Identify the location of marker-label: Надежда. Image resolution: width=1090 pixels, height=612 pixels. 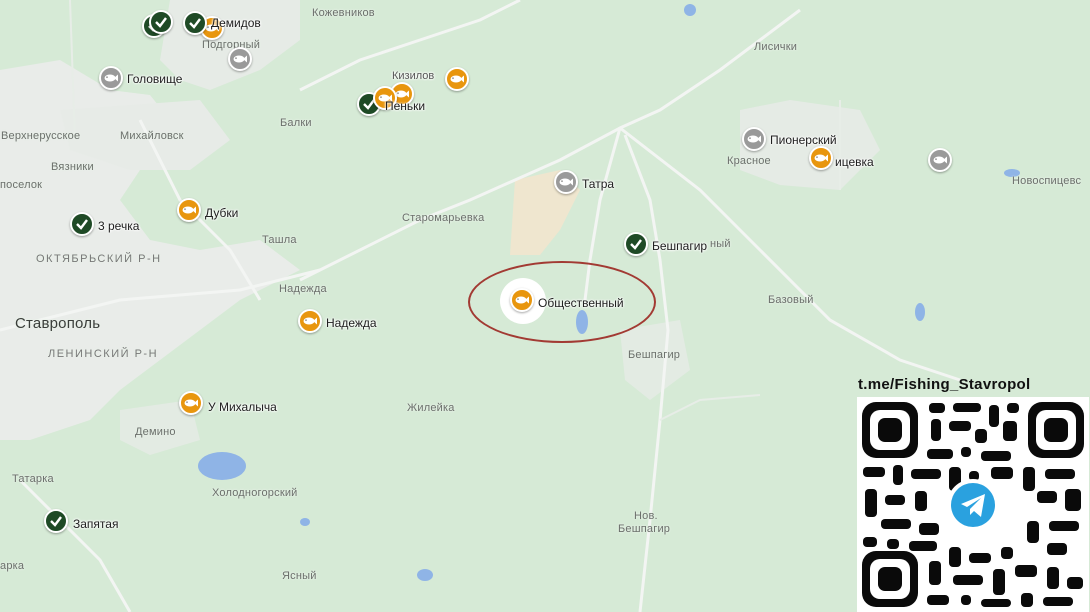
(351, 323).